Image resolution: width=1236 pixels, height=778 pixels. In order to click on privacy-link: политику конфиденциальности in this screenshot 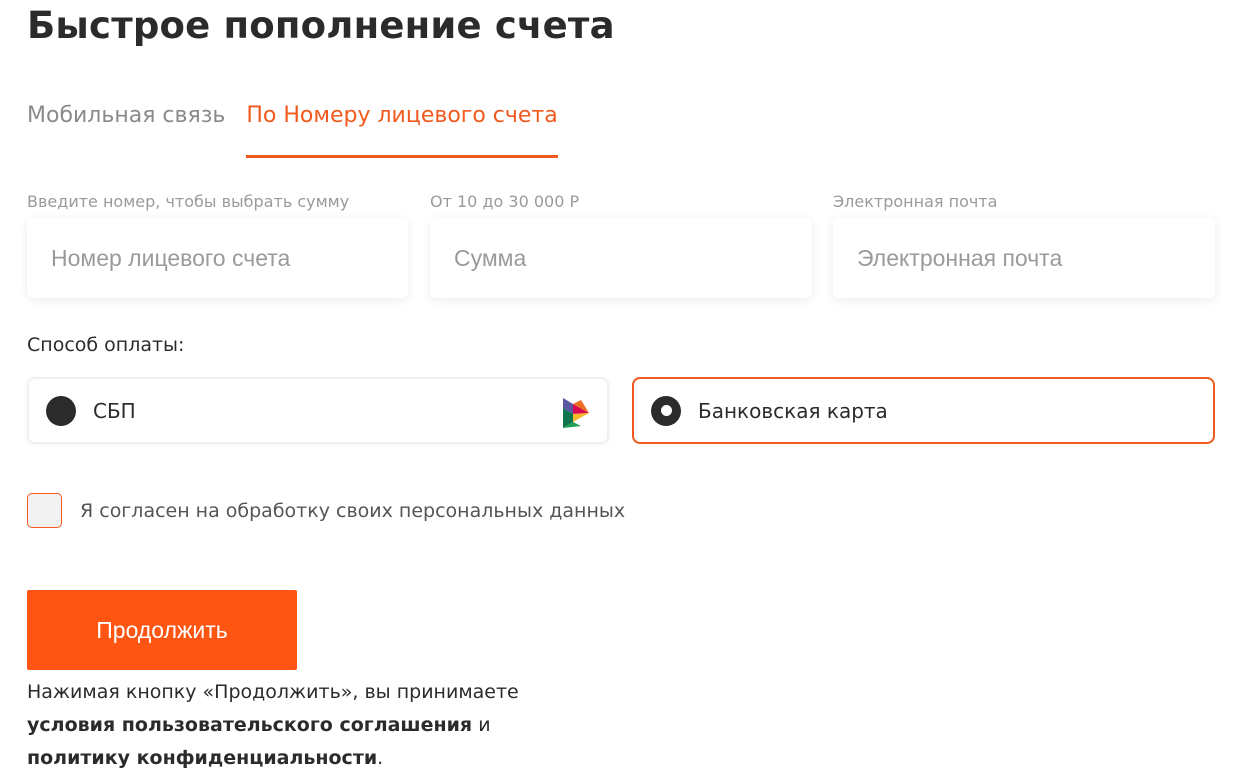, I will do `click(202, 758)`.